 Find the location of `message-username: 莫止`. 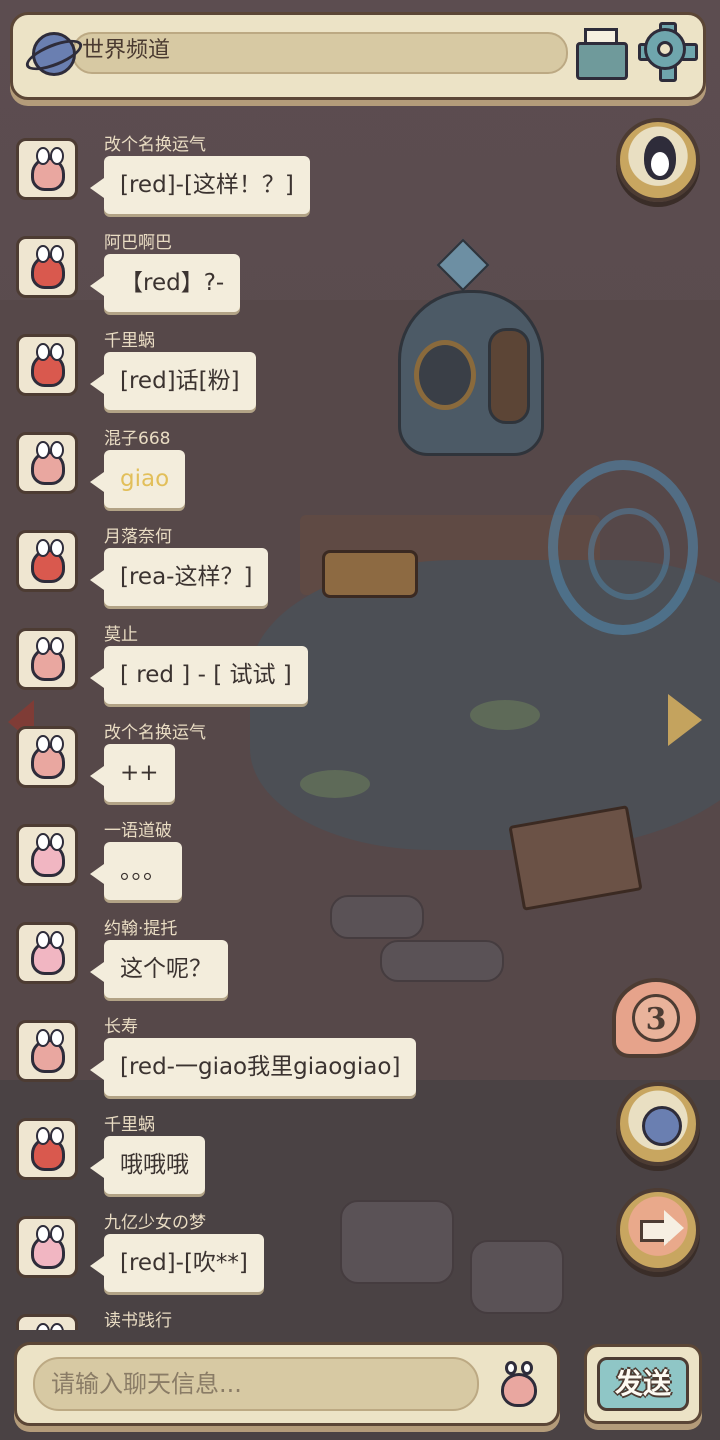

message-username: 莫止 is located at coordinates (121, 632).